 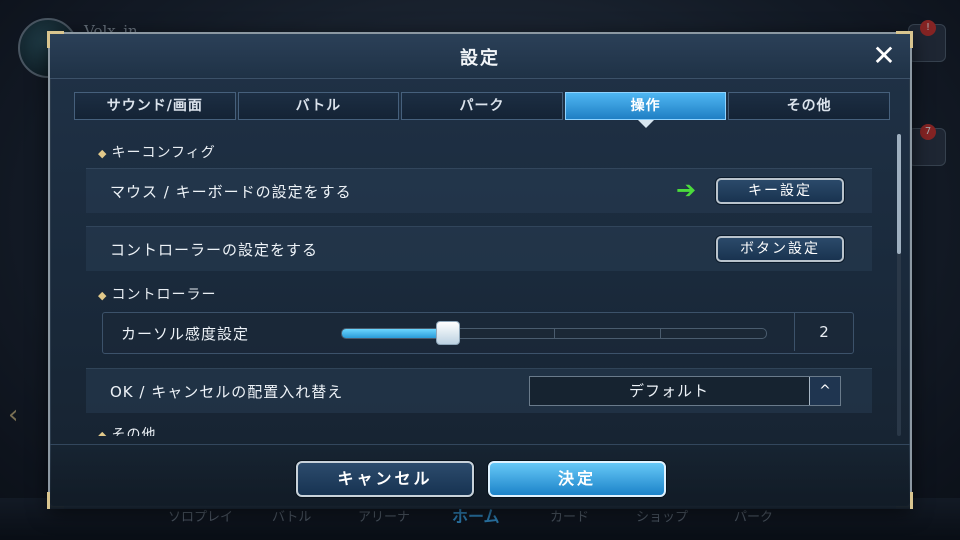 I want to click on tab-perk: パーク, so click(x=482, y=106).